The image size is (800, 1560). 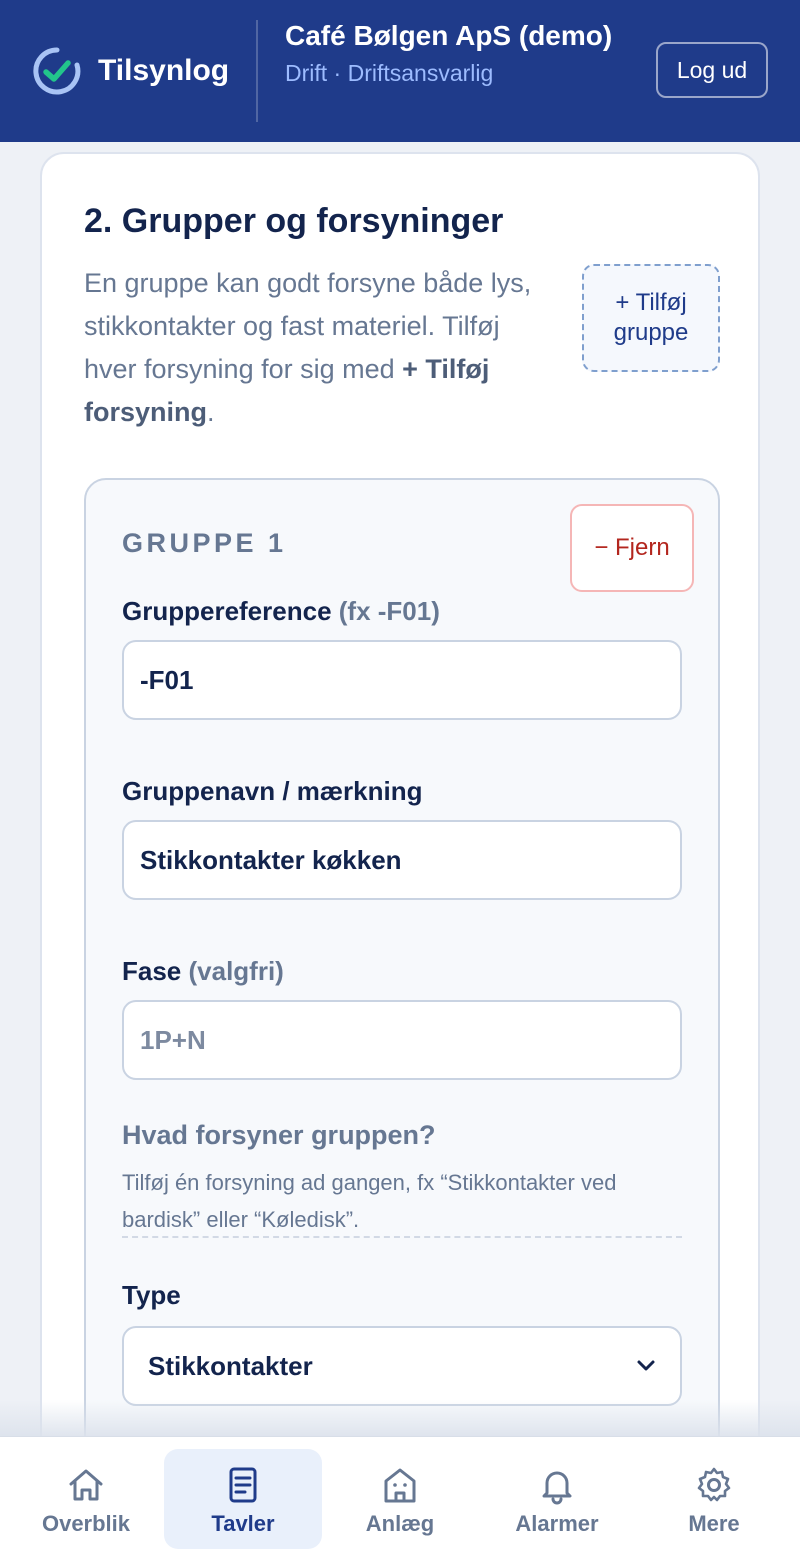 What do you see at coordinates (86, 1485) in the screenshot?
I see `home-icon` at bounding box center [86, 1485].